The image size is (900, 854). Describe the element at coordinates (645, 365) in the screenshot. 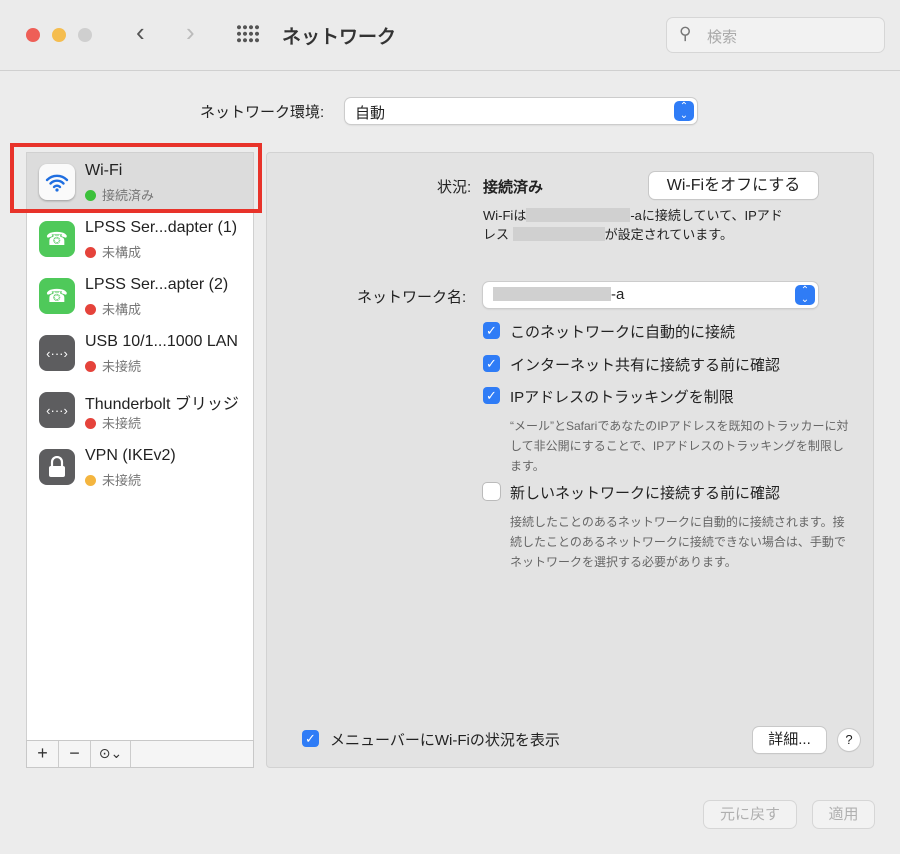

I see `hotspot-confirm-label: インターネット共有に接続する前に確認` at that location.